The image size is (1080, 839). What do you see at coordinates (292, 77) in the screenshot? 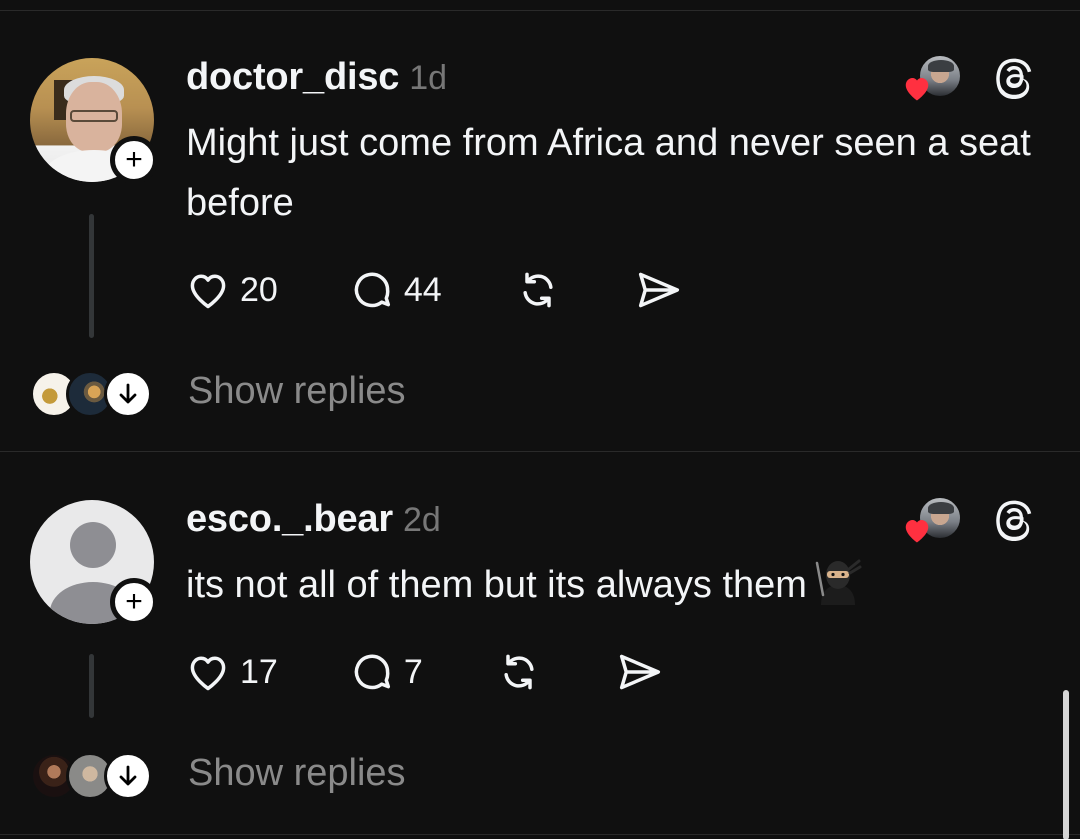
I see `username: doctor_disc` at bounding box center [292, 77].